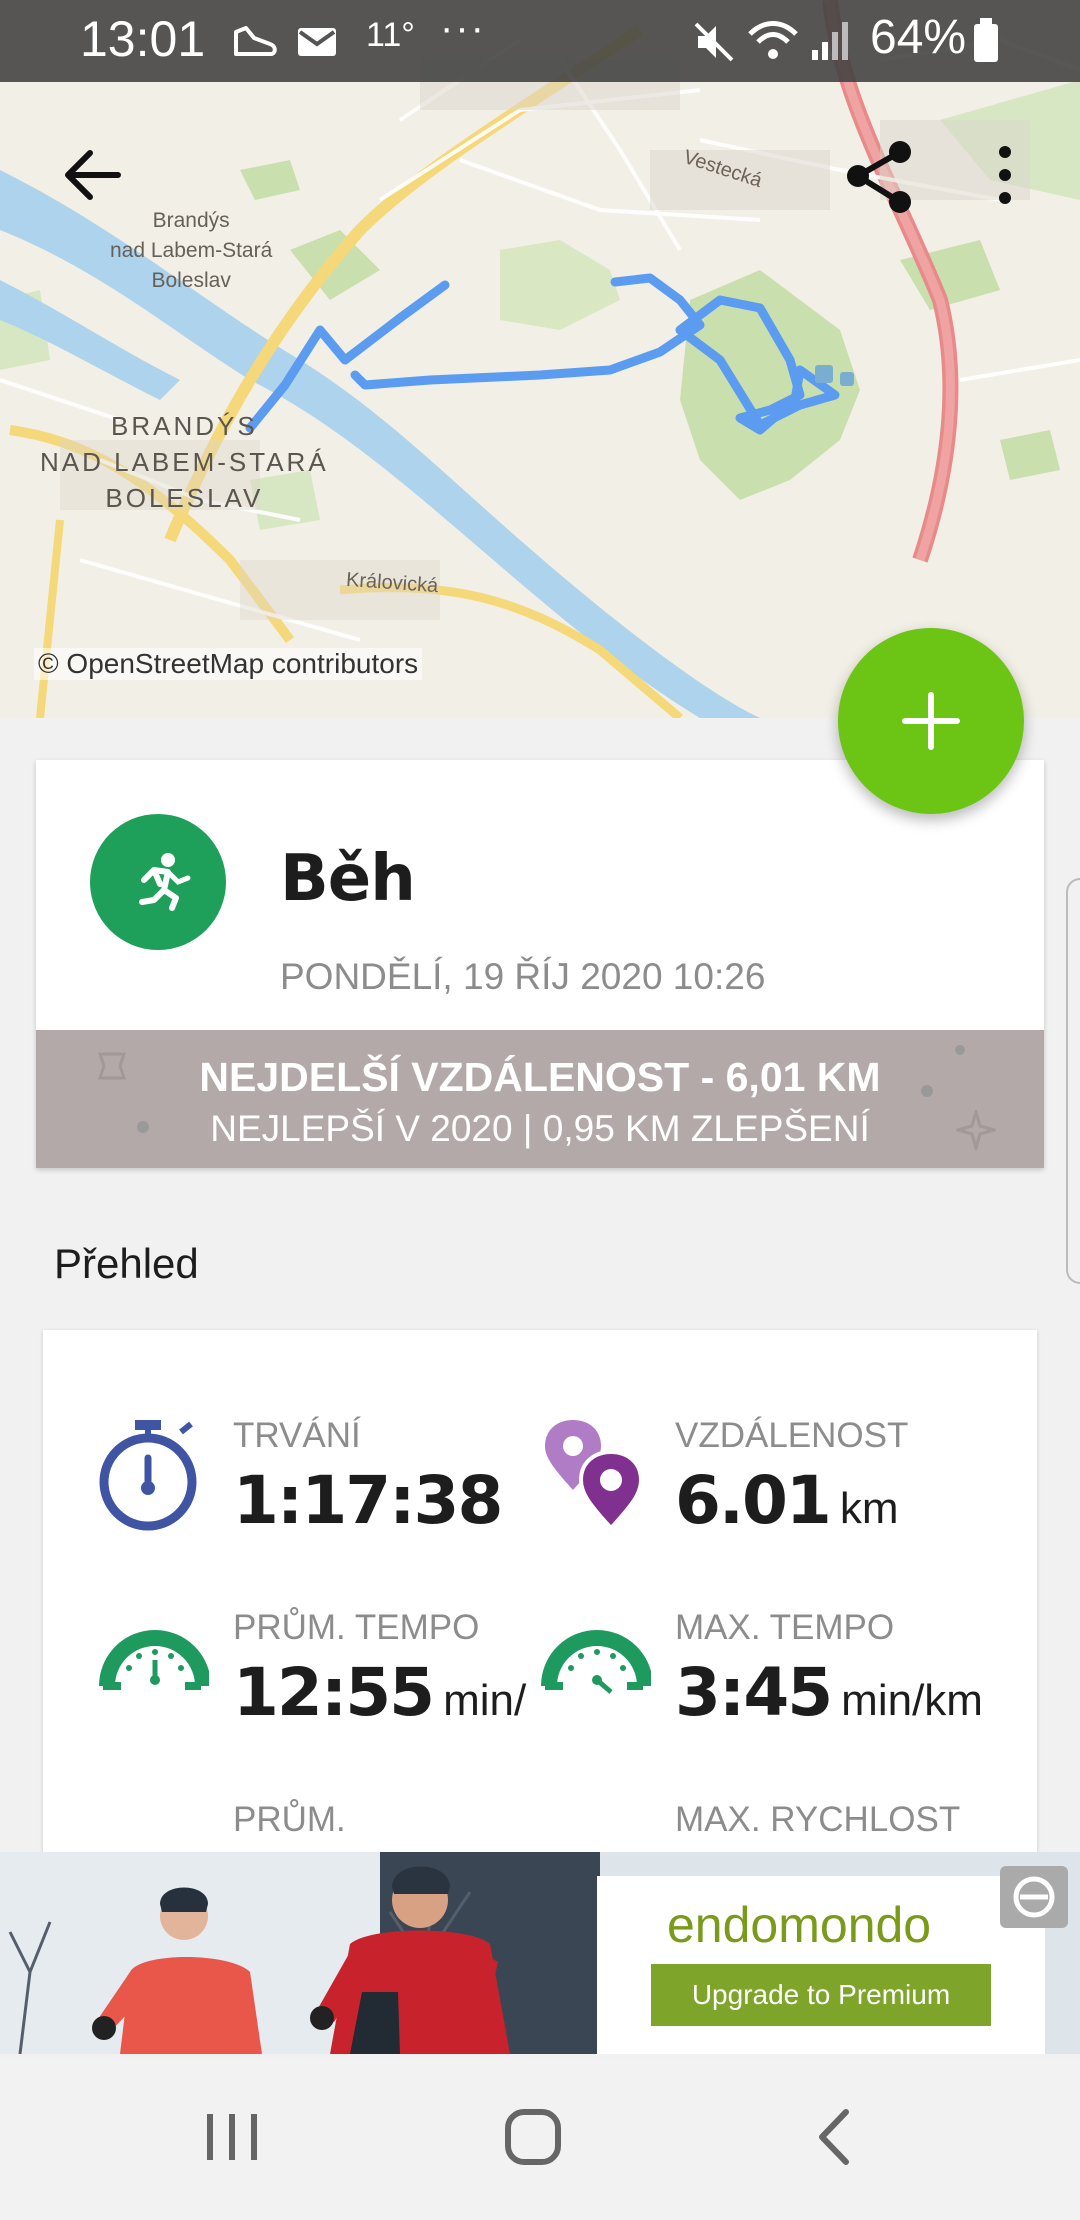 The width and height of the screenshot is (1080, 2220). Describe the element at coordinates (540, 1077) in the screenshot. I see `achievement-title: NEJDELŠÍ VZDÁLENOST - 6,01 KM` at that location.